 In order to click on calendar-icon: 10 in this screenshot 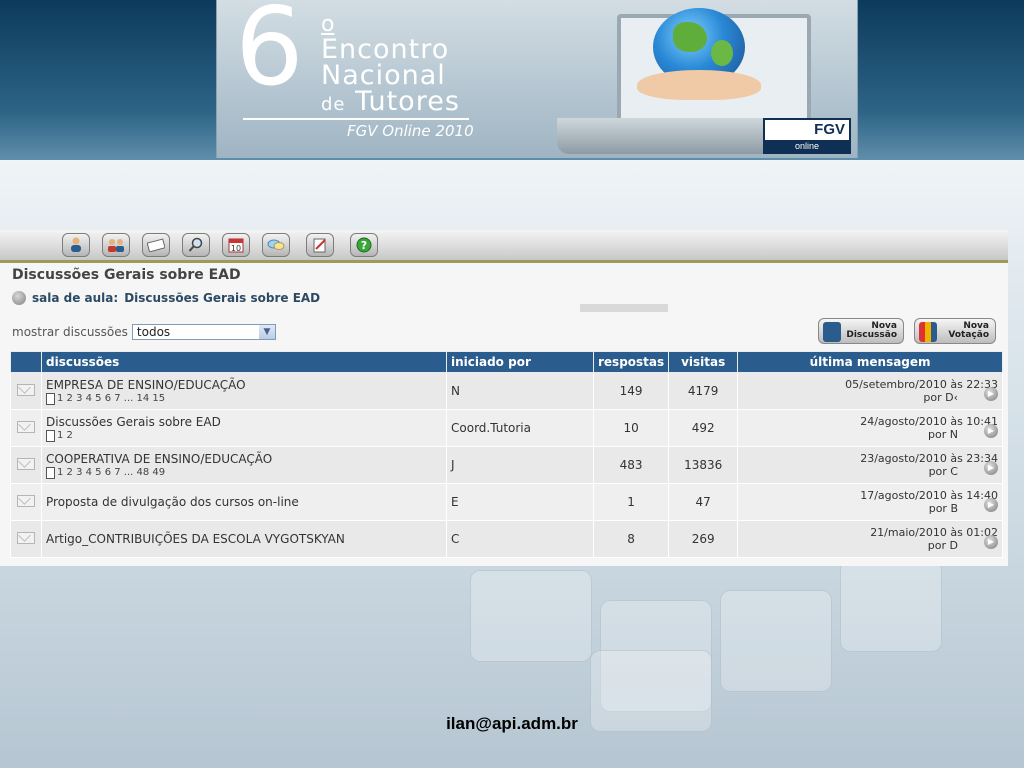, I will do `click(236, 245)`.